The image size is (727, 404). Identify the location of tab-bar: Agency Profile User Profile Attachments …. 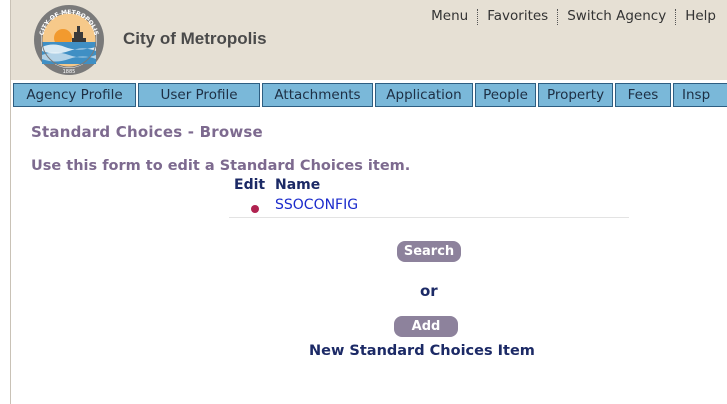
(370, 95).